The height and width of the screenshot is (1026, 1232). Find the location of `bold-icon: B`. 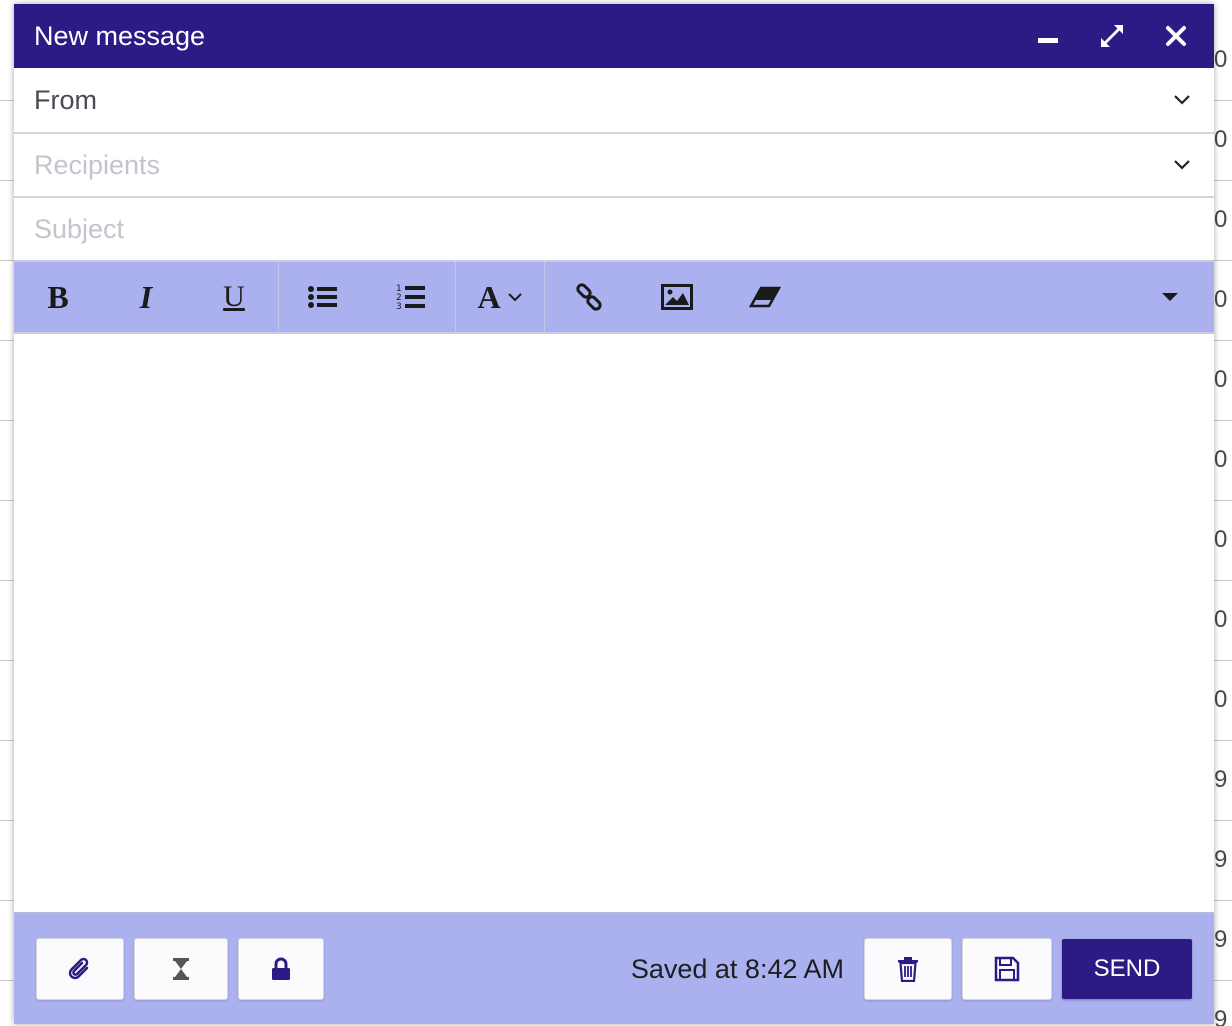

bold-icon: B is located at coordinates (58, 296).